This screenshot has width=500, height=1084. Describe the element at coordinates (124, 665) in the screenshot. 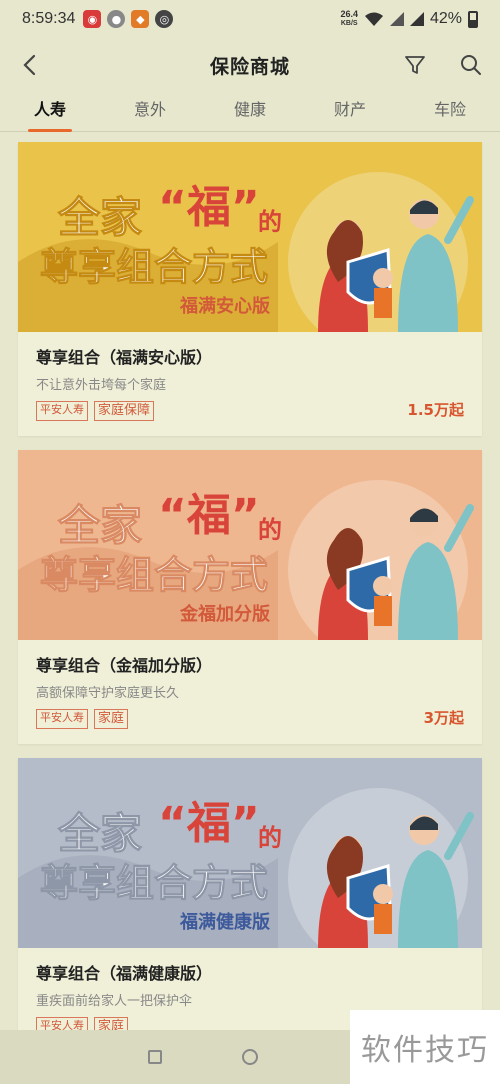

I see `product-title: 尊享组合（金福加分版）` at that location.